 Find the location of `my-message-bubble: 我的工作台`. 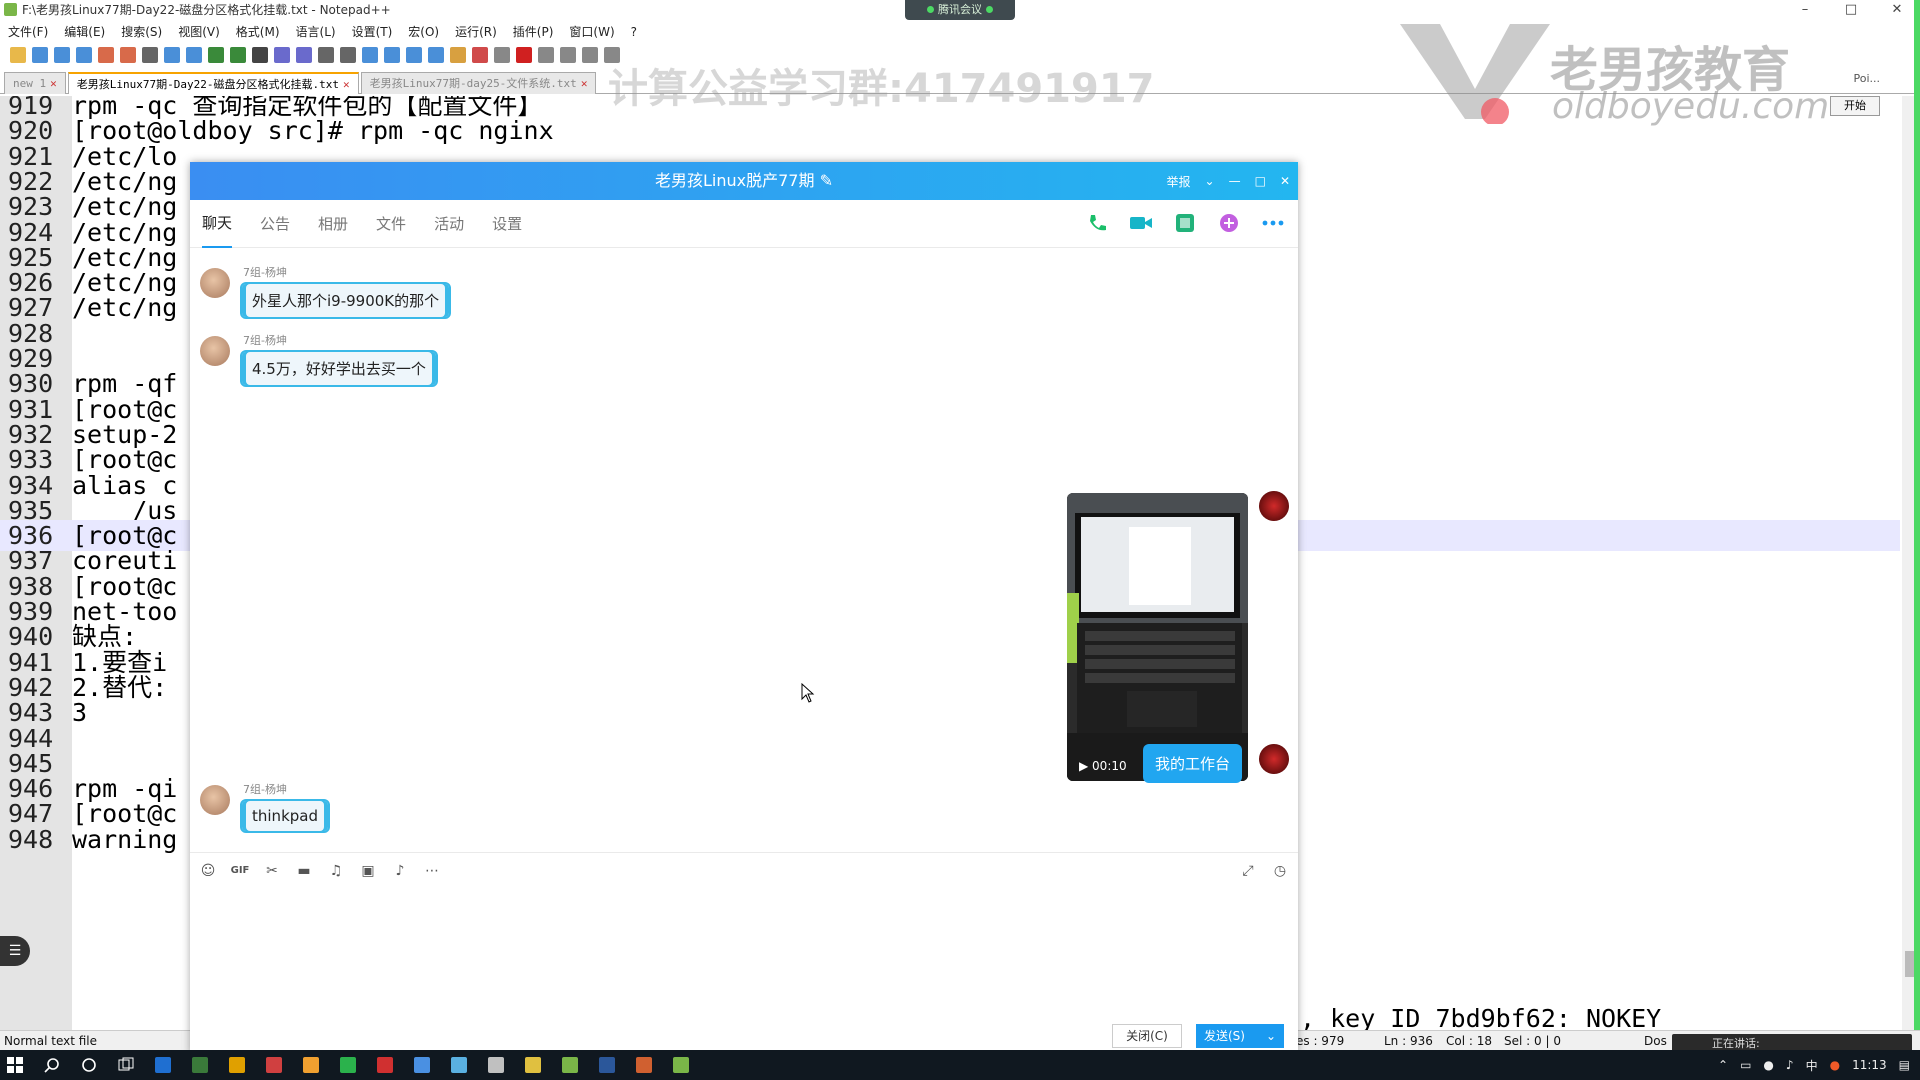

my-message-bubble: 我的工作台 is located at coordinates (1193, 763).